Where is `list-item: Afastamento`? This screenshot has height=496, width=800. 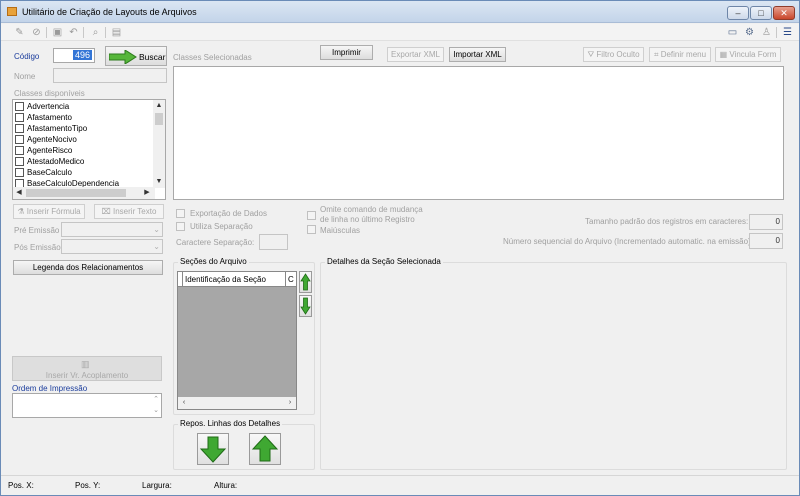
list-item: Afastamento is located at coordinates (43, 118).